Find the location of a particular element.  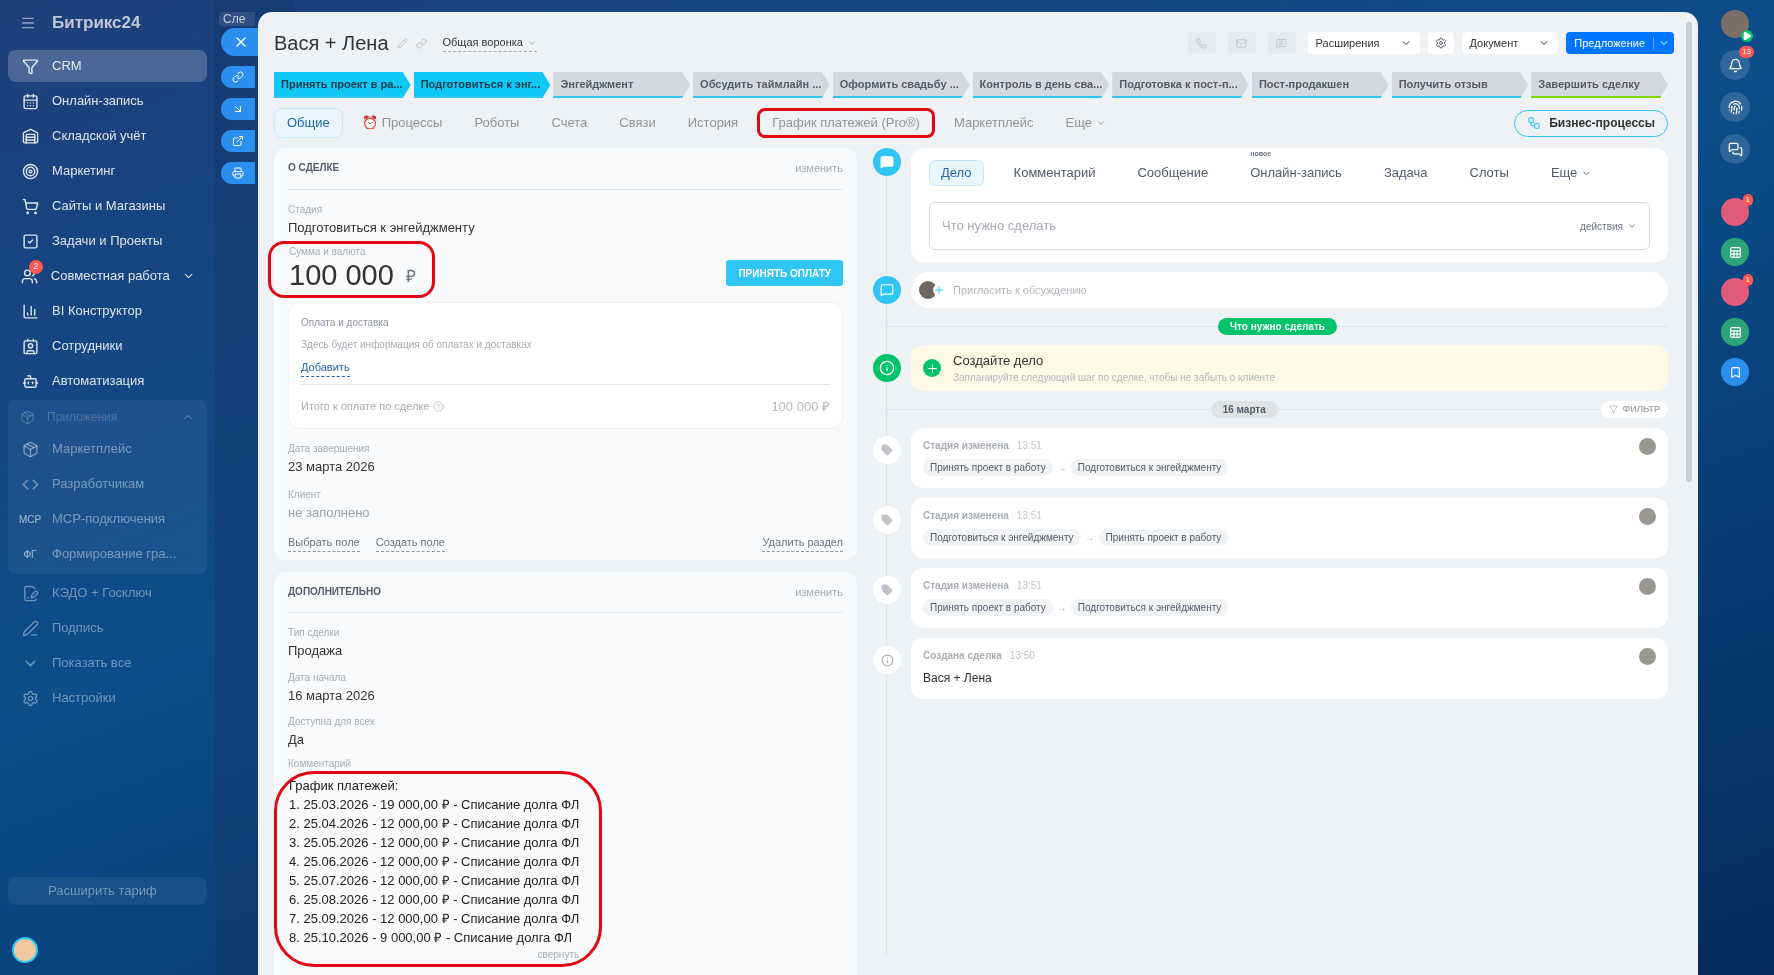

menu-icon-text: MCP is located at coordinates (30, 519).